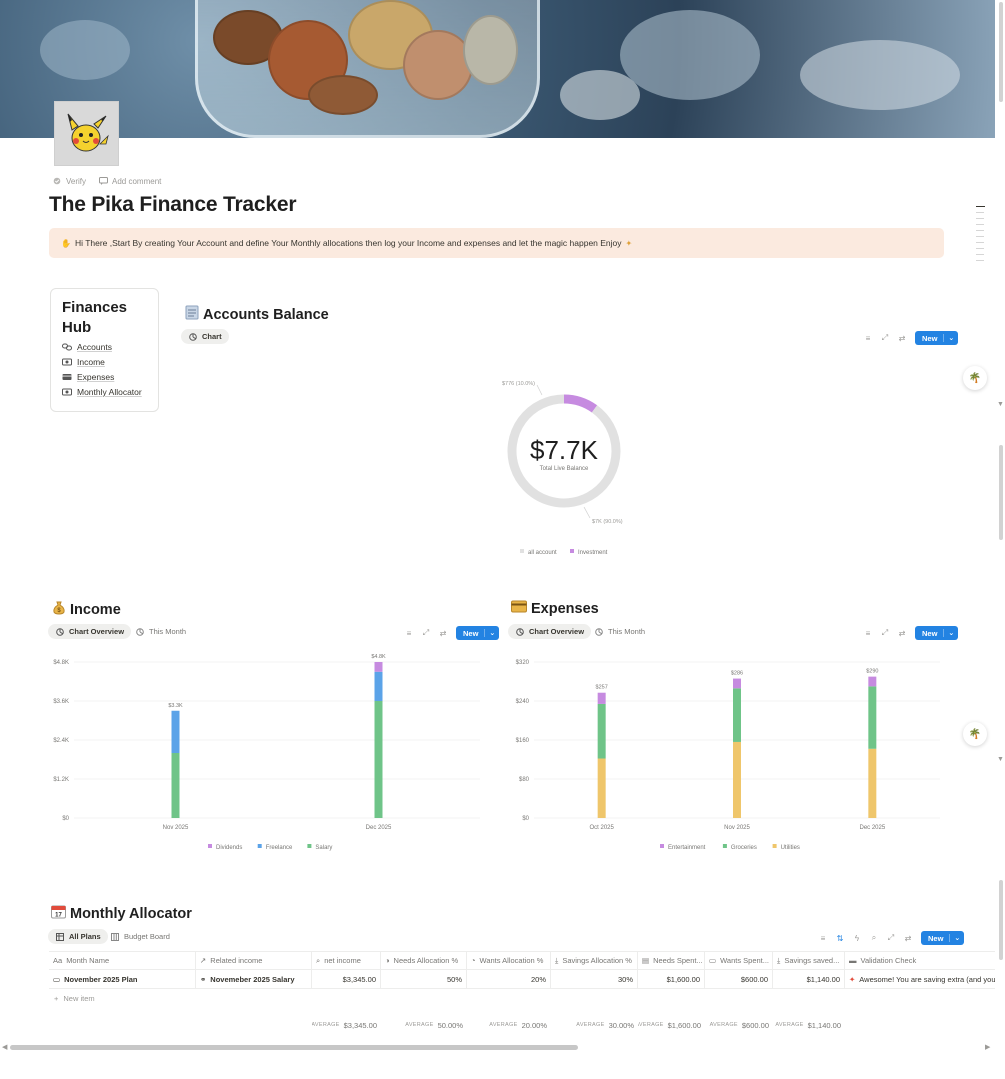 The width and height of the screenshot is (1005, 1079). Describe the element at coordinates (86, 133) in the screenshot. I see `page-icon-pikachu` at that location.